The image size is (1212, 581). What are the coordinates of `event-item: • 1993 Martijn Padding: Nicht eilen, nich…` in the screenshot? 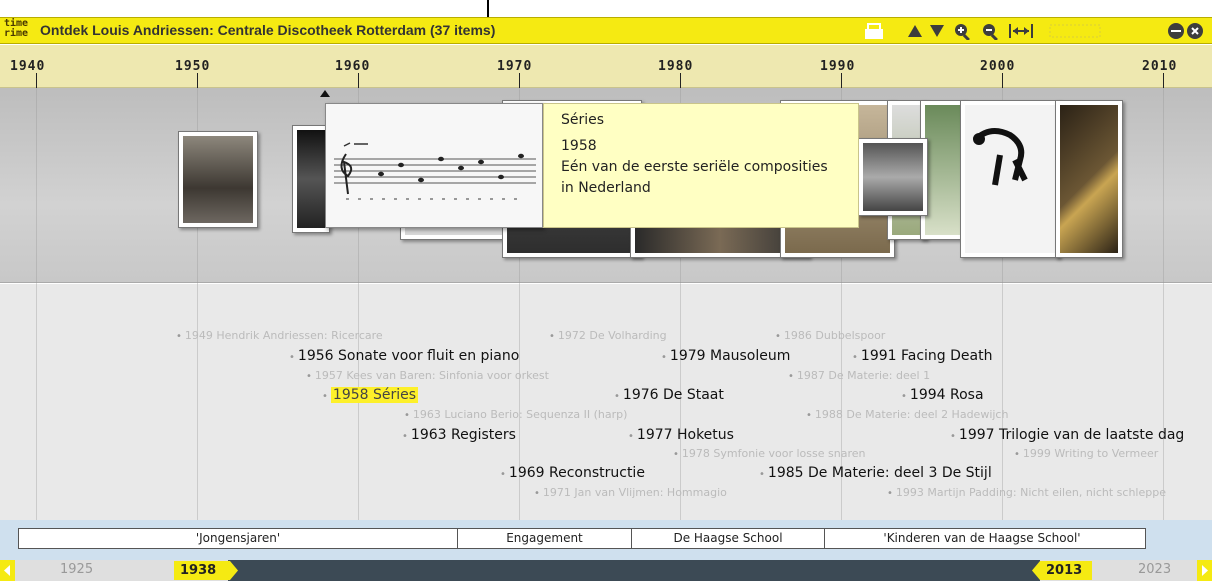 It's located at (1026, 492).